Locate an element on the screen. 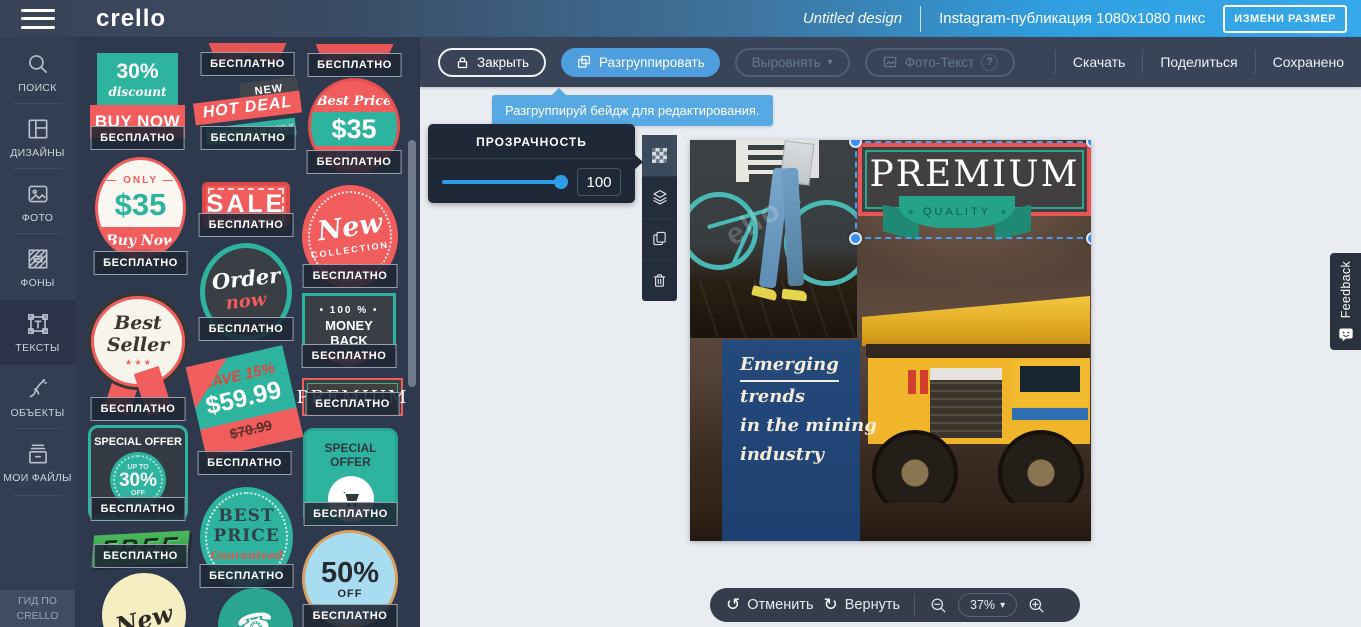 The width and height of the screenshot is (1361, 627). layers-icon is located at coordinates (659, 197).